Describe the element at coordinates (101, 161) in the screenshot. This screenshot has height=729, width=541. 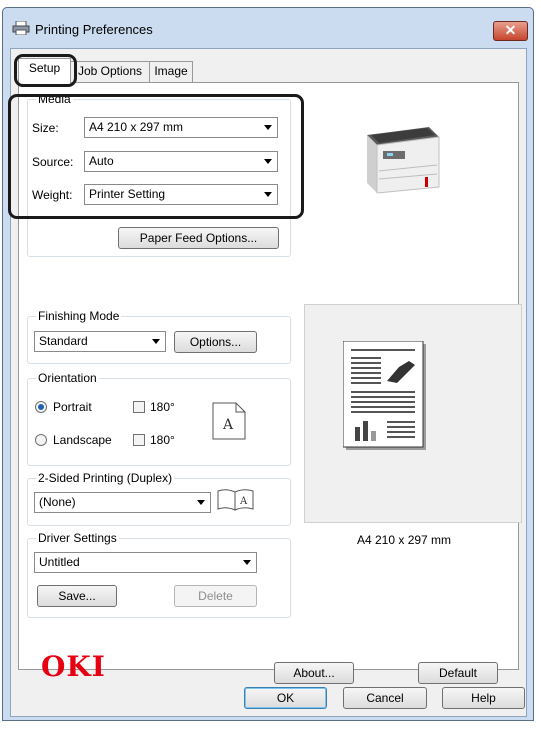
I see `source-value: Auto` at that location.